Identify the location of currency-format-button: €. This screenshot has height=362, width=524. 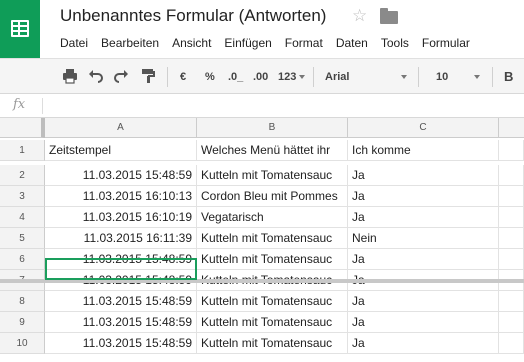
(183, 77).